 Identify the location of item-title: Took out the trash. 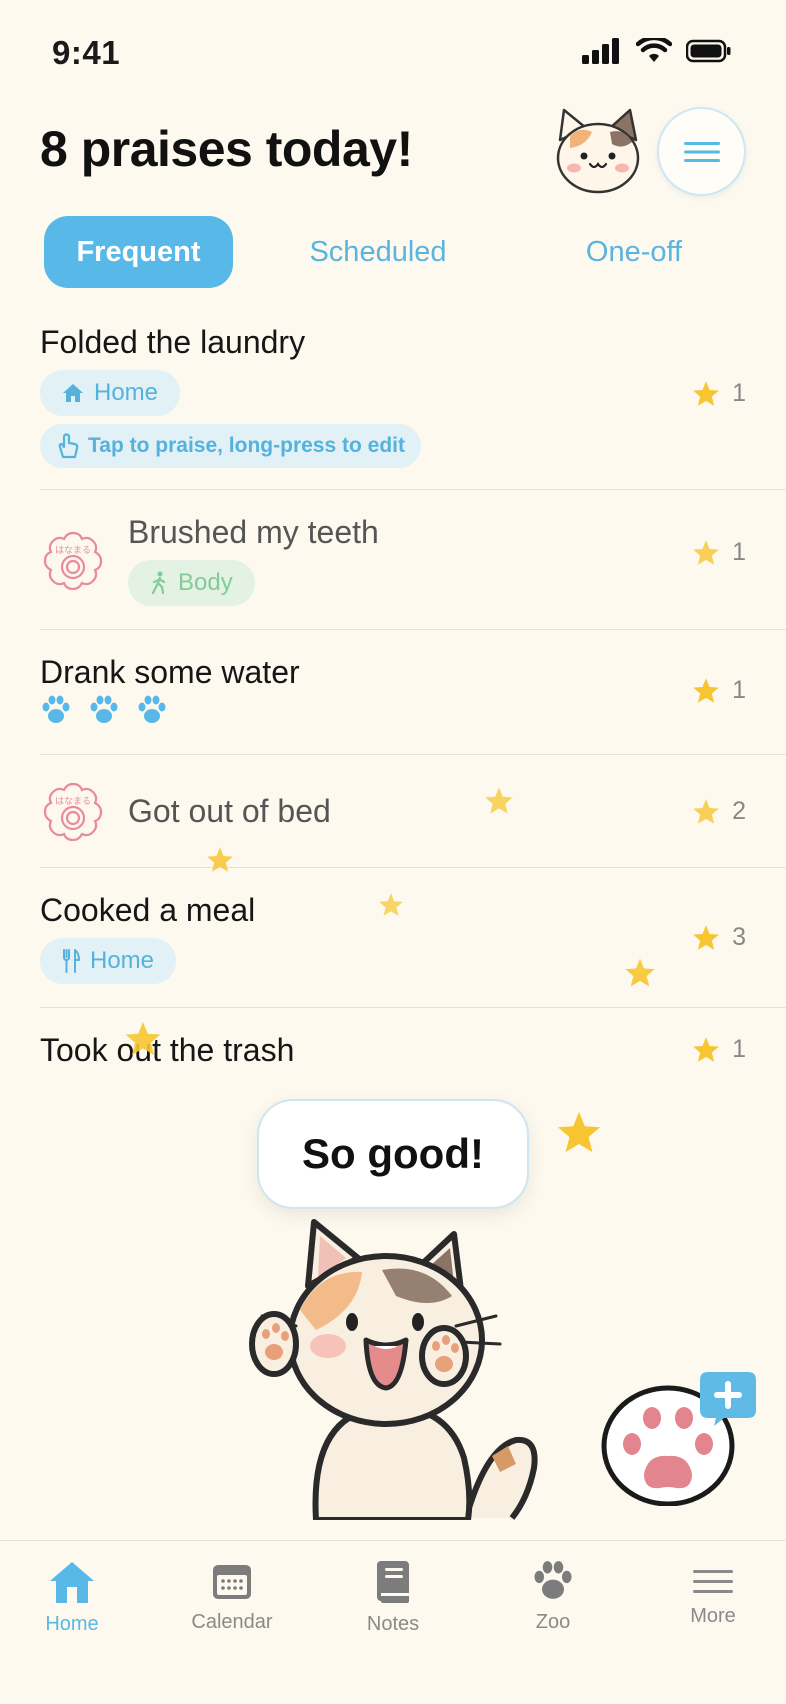
(167, 1050).